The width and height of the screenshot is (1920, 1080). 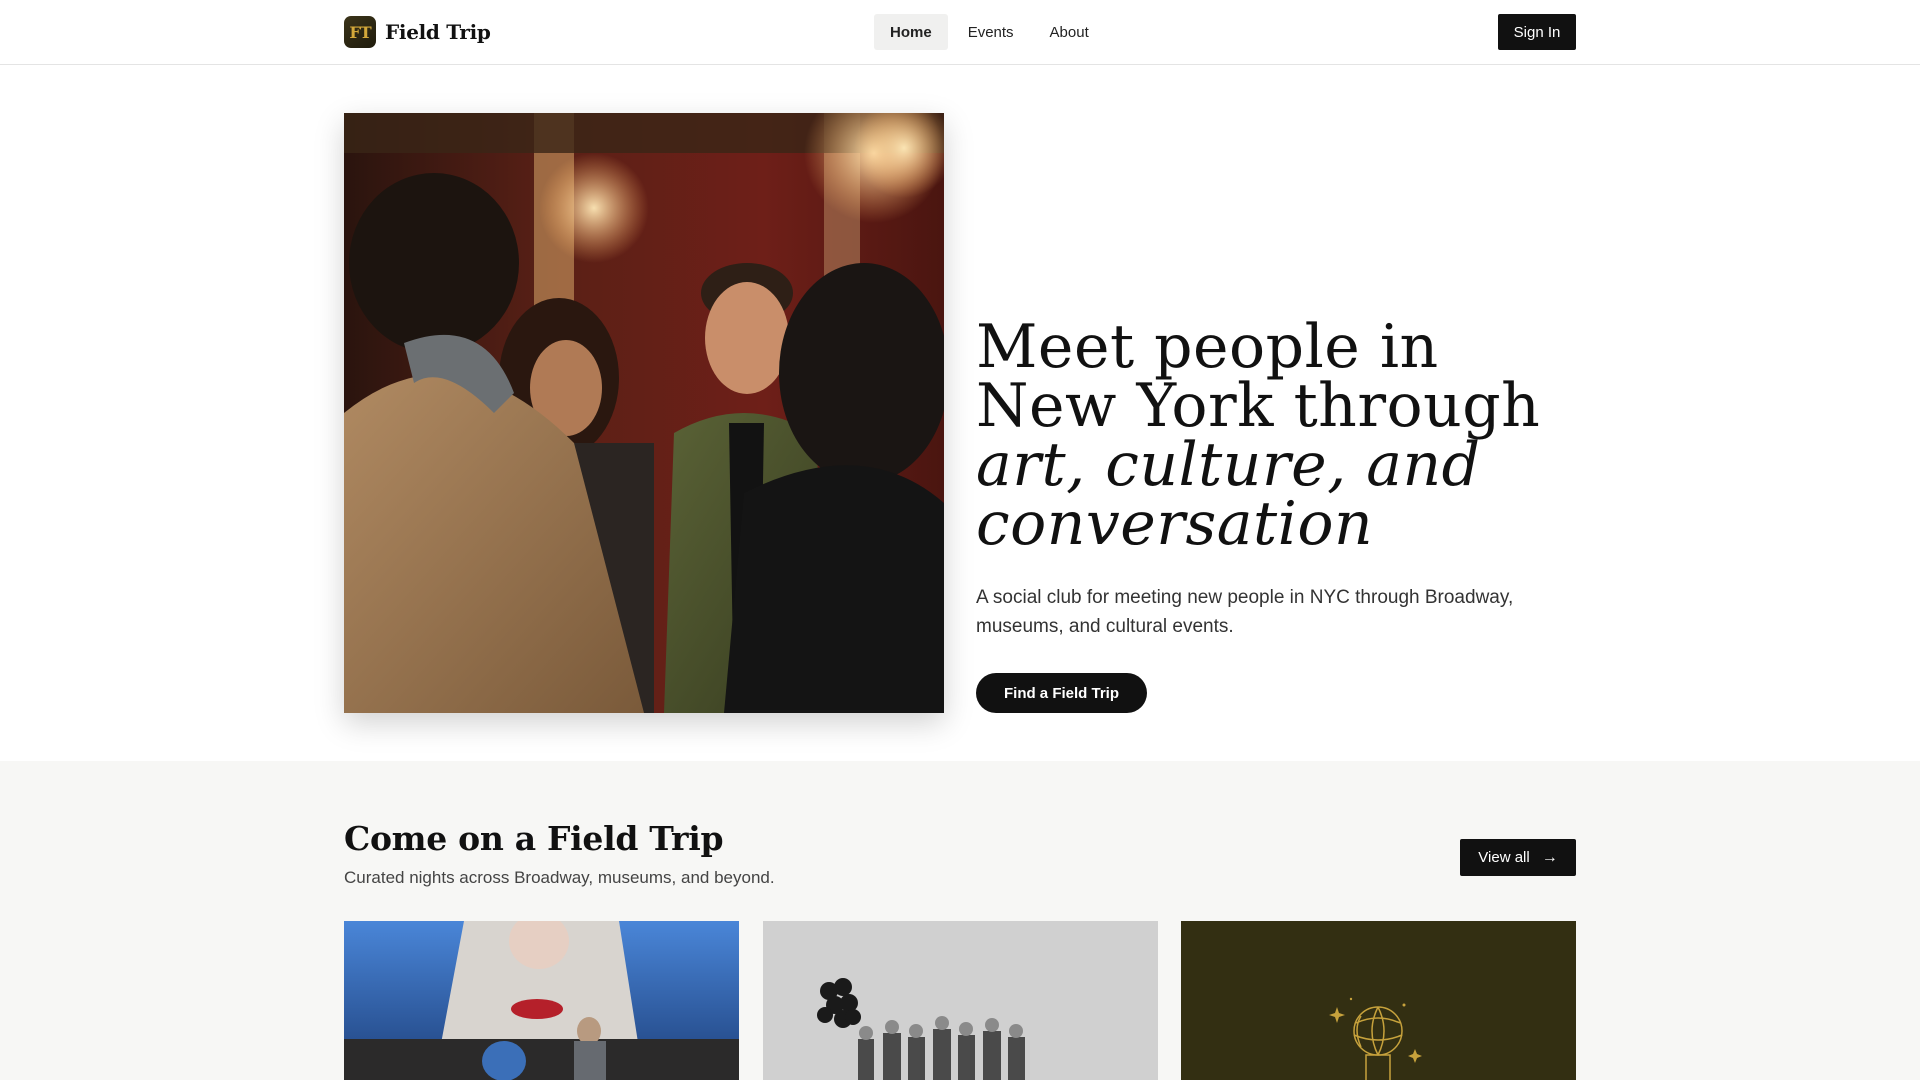 What do you see at coordinates (534, 838) in the screenshot?
I see `events-section-title: Come on a Field Trip` at bounding box center [534, 838].